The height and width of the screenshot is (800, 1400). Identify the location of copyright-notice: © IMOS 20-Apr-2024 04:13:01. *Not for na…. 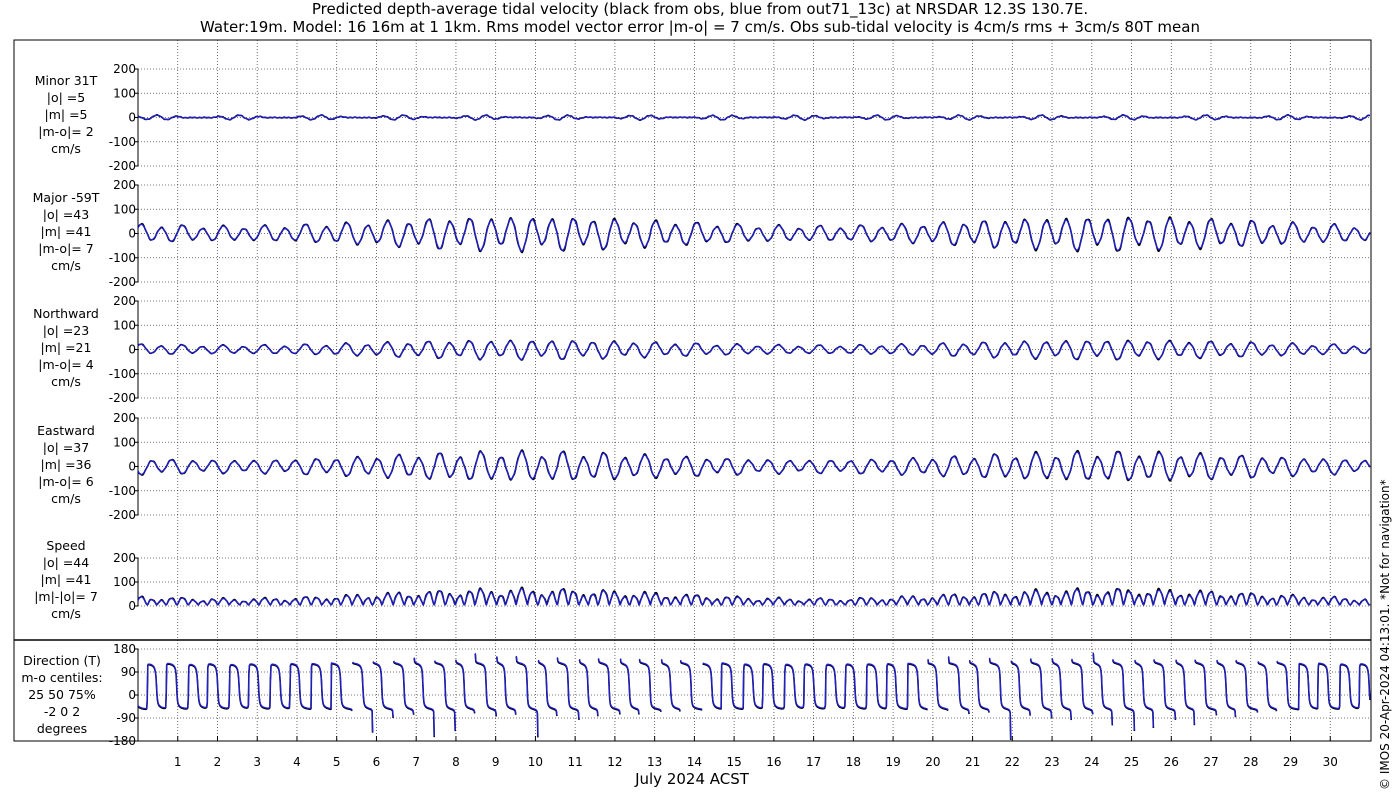
(1385, 634).